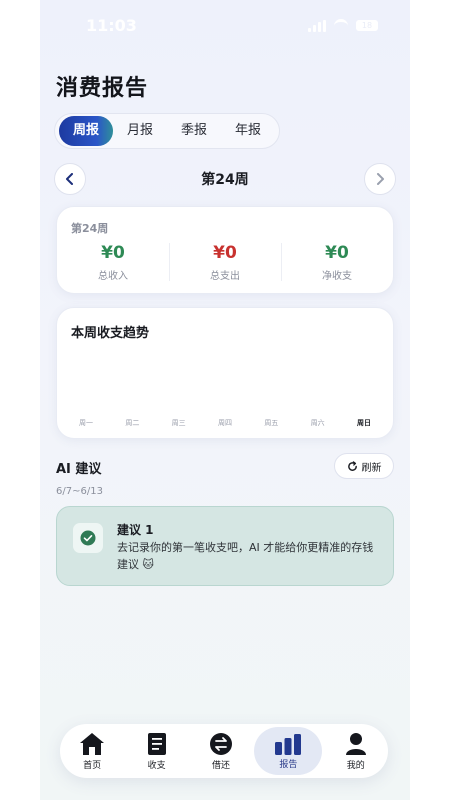 This screenshot has height=800, width=450. Describe the element at coordinates (355, 743) in the screenshot. I see `user-icon` at that location.